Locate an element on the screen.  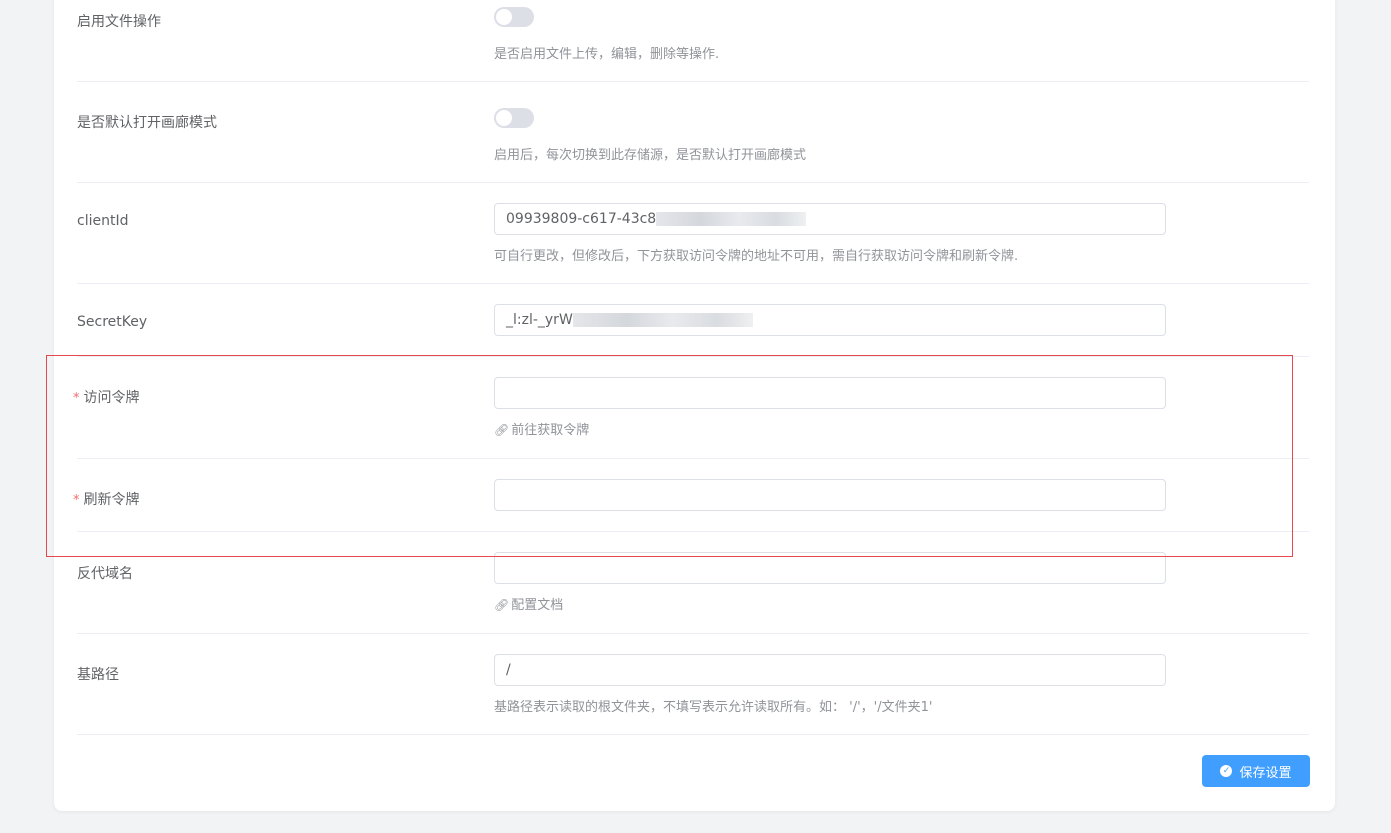
config-doc-link: 🔗︎ 配置文档 is located at coordinates (528, 603).